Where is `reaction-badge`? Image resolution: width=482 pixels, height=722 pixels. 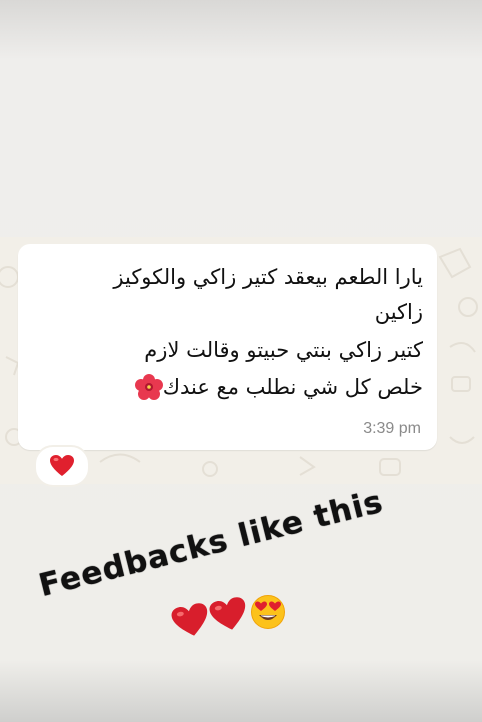 reaction-badge is located at coordinates (62, 466).